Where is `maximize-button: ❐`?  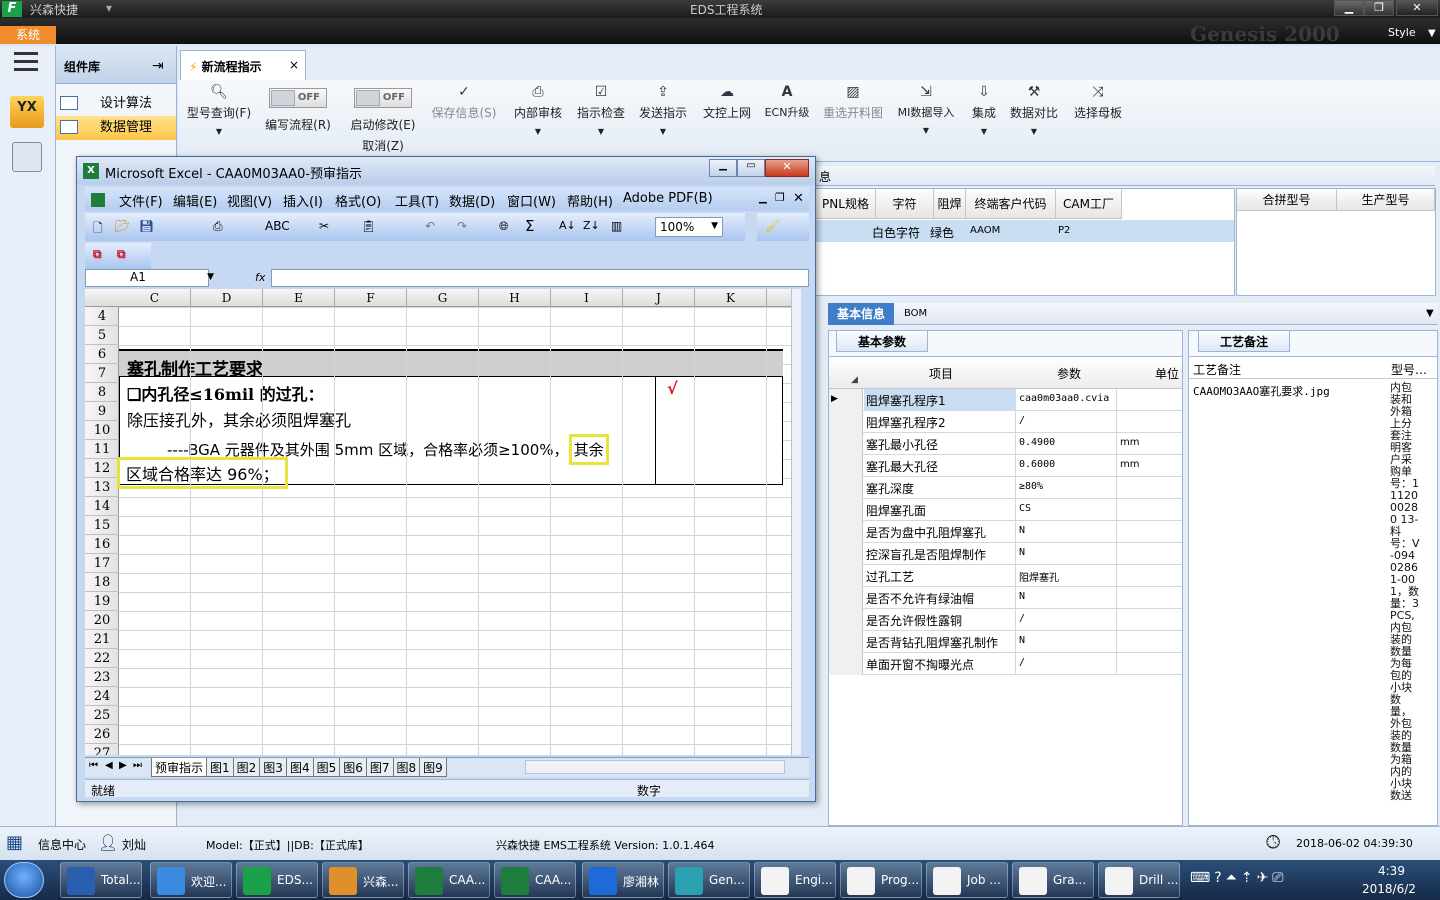
maximize-button: ❐ is located at coordinates (1379, 8).